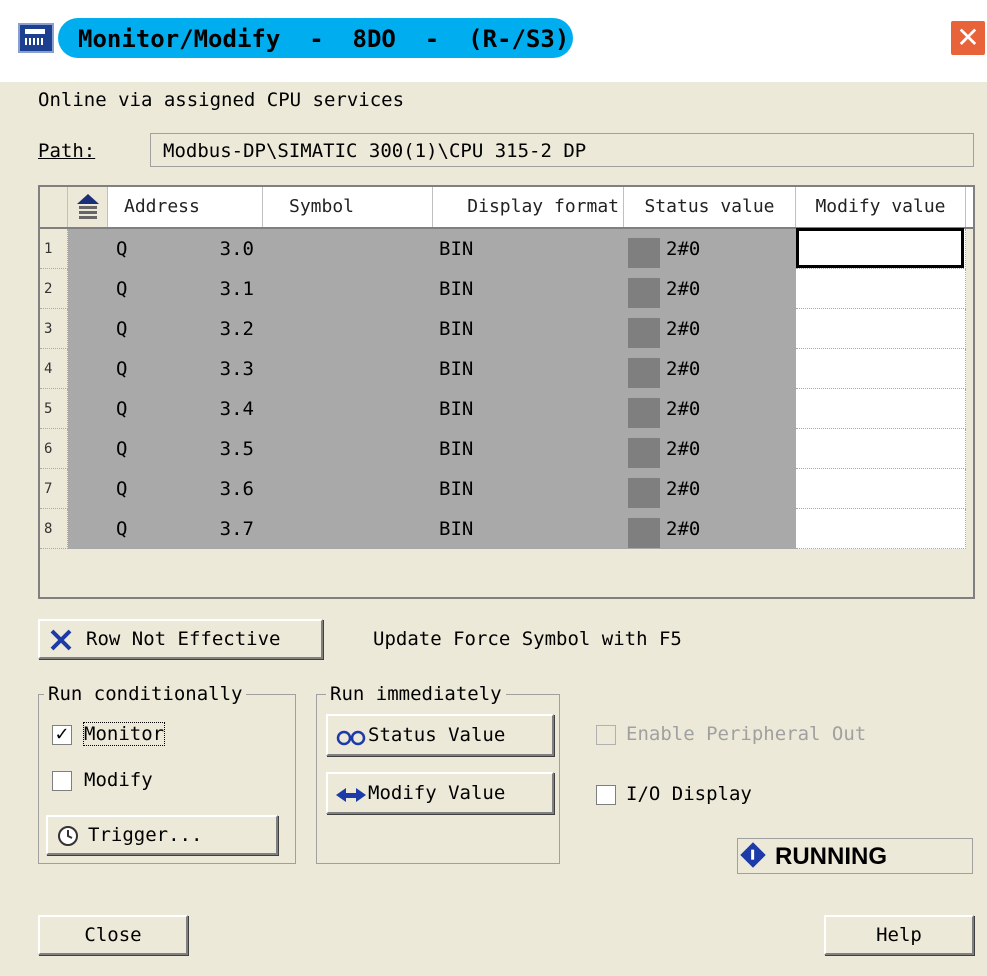 The image size is (987, 976). I want to click on row-number: 8, so click(54, 529).